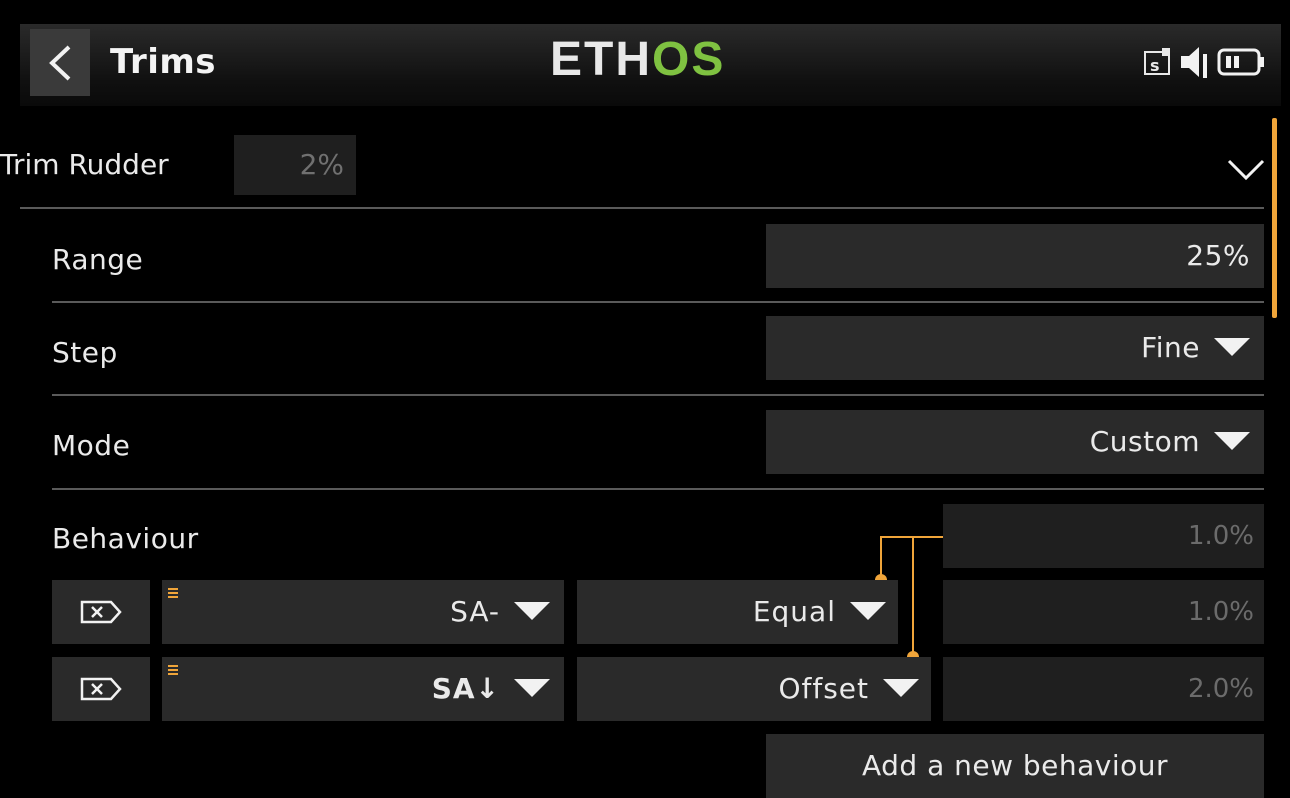  What do you see at coordinates (794, 611) in the screenshot?
I see `behaviour-function-value: Equal` at bounding box center [794, 611].